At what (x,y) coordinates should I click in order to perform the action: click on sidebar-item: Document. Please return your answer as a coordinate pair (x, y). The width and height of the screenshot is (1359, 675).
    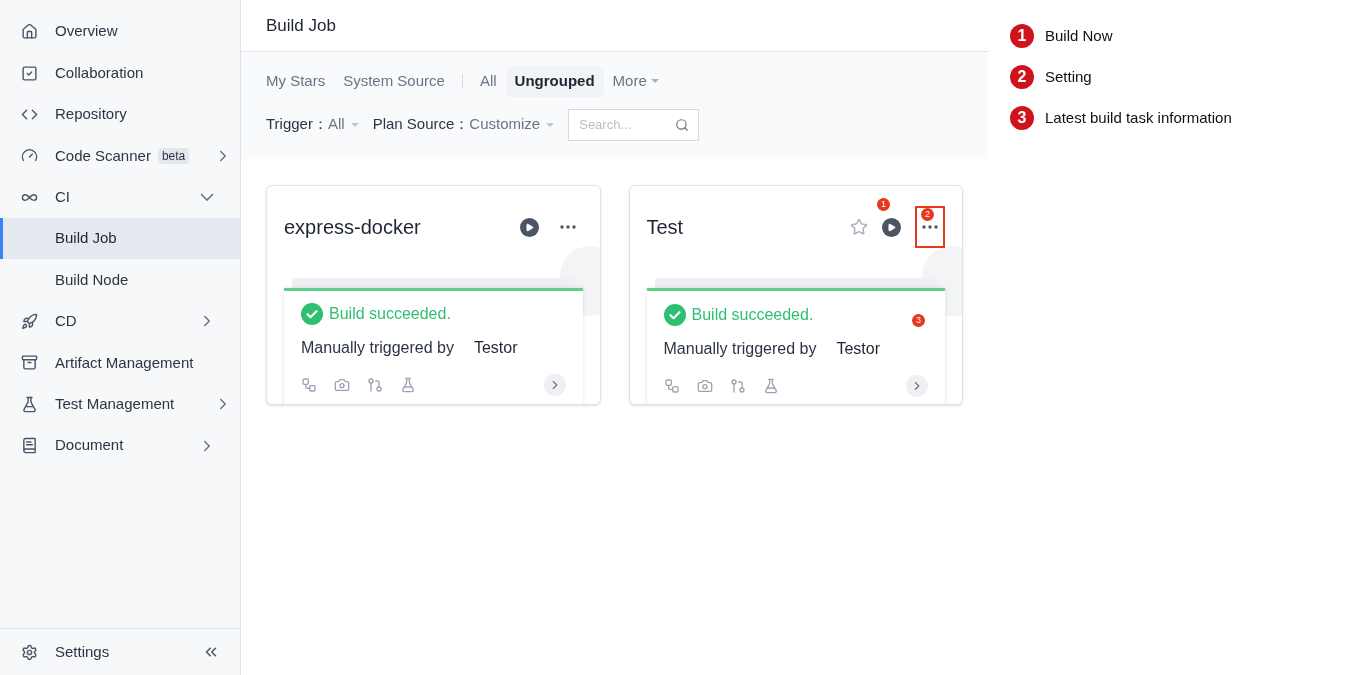
    Looking at the image, I should click on (120, 445).